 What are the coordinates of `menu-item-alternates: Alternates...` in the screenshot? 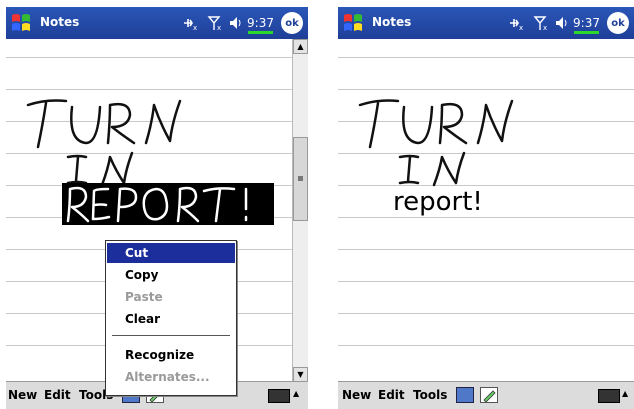 It's located at (167, 377).